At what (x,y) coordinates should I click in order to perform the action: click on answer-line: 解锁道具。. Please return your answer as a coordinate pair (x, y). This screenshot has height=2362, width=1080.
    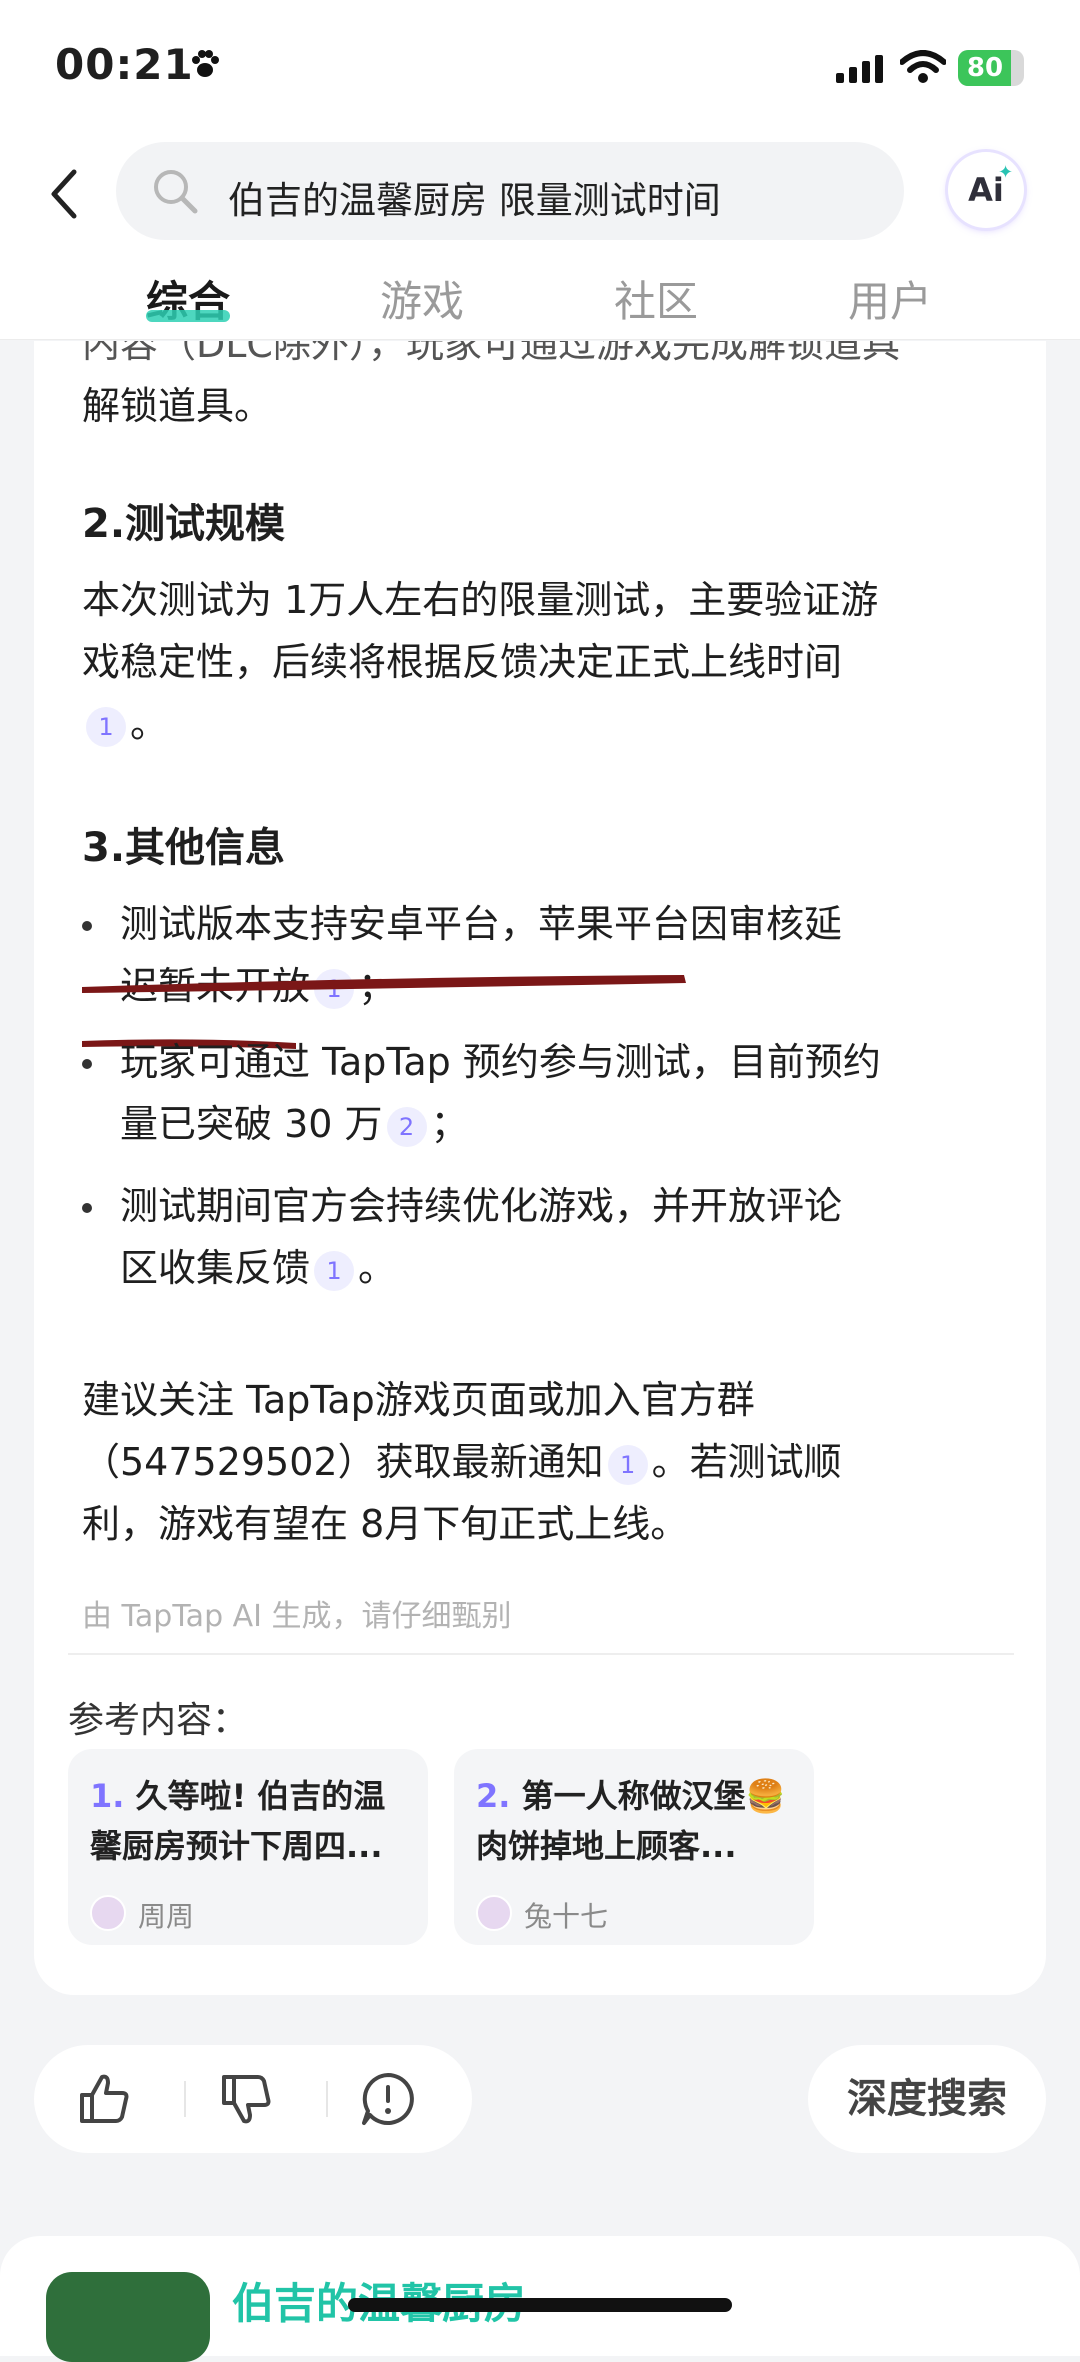
    Looking at the image, I should click on (177, 406).